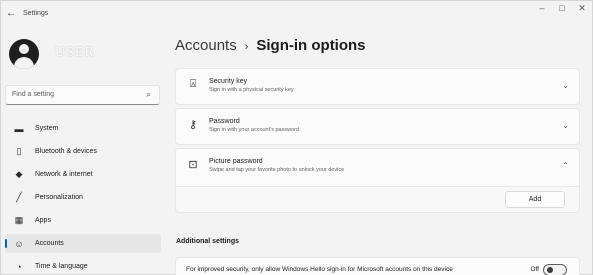 This screenshot has height=275, width=593. Describe the element at coordinates (36, 13) in the screenshot. I see `window-title: Settings` at that location.